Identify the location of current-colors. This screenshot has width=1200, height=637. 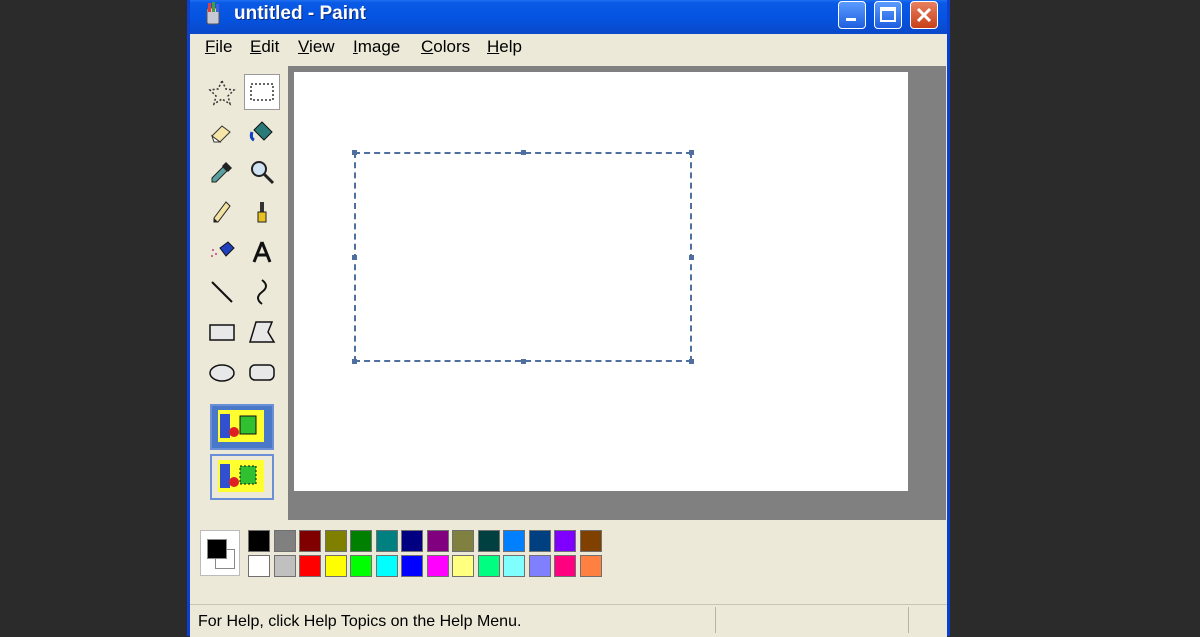
(220, 553).